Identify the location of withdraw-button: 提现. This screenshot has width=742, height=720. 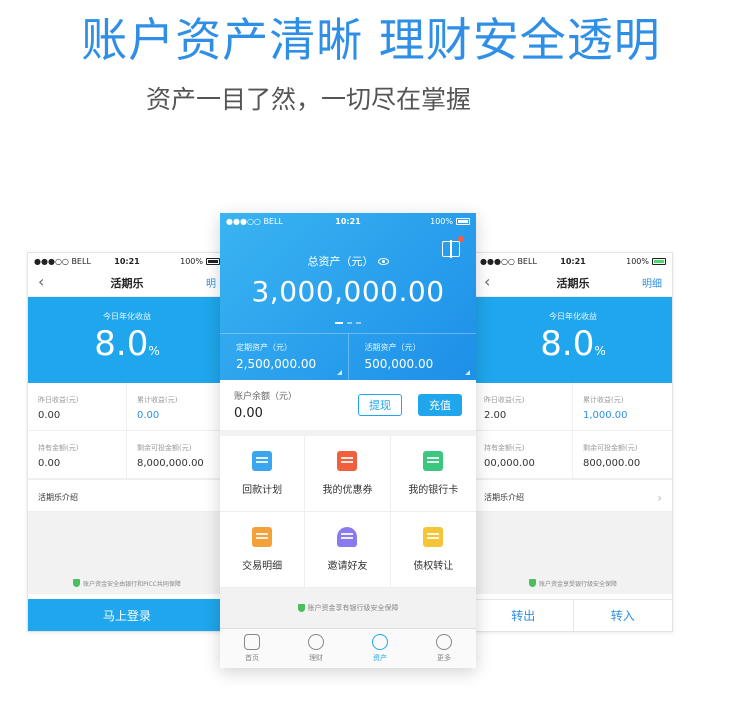
(380, 405).